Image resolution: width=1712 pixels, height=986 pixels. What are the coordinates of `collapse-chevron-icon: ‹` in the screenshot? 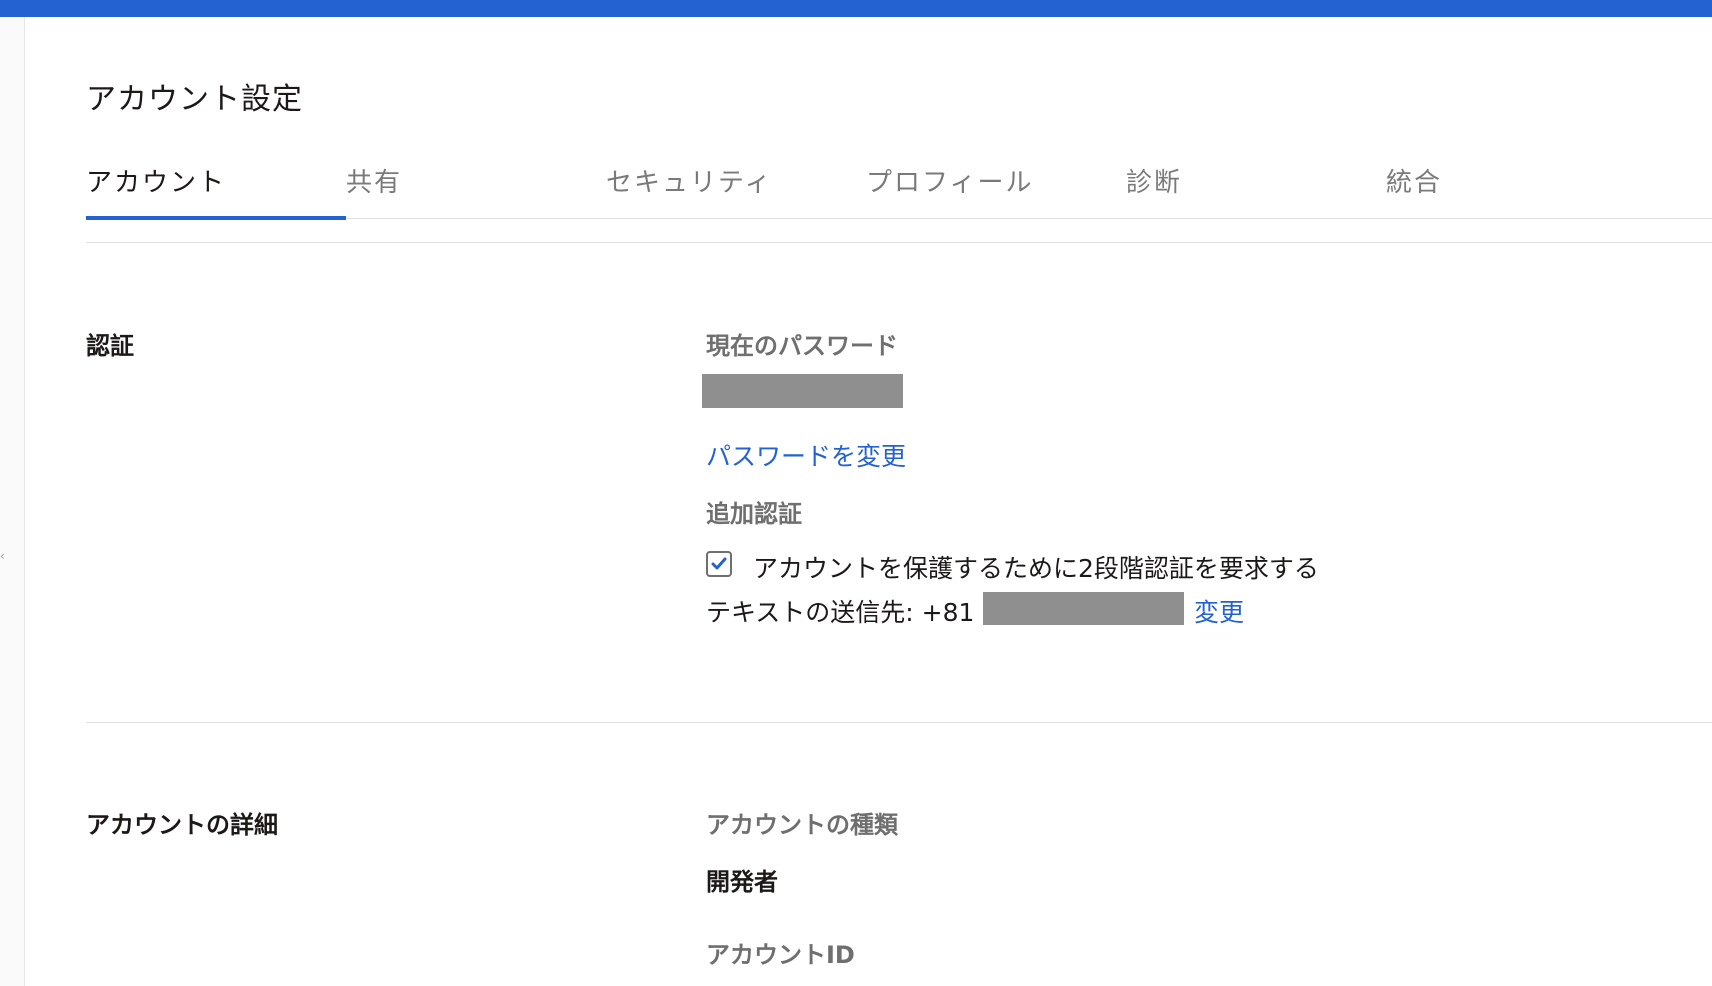 It's located at (2, 556).